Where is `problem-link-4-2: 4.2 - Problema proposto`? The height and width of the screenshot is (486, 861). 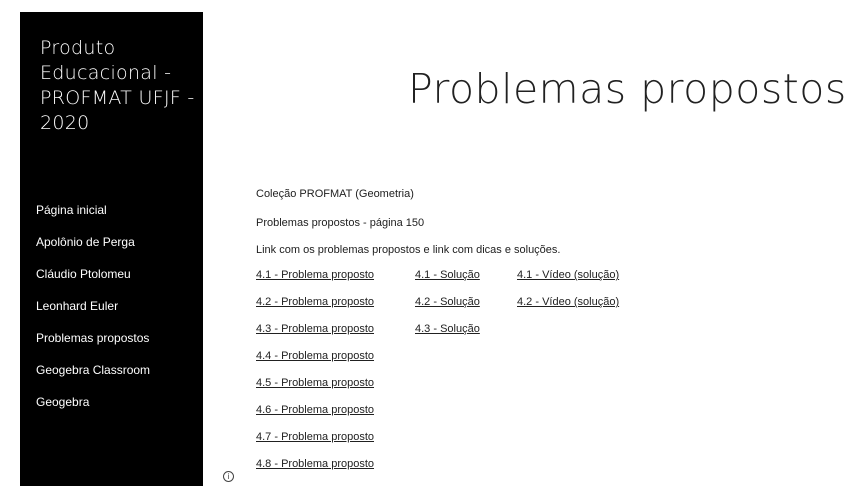
problem-link-4-2: 4.2 - Problema proposto is located at coordinates (315, 302).